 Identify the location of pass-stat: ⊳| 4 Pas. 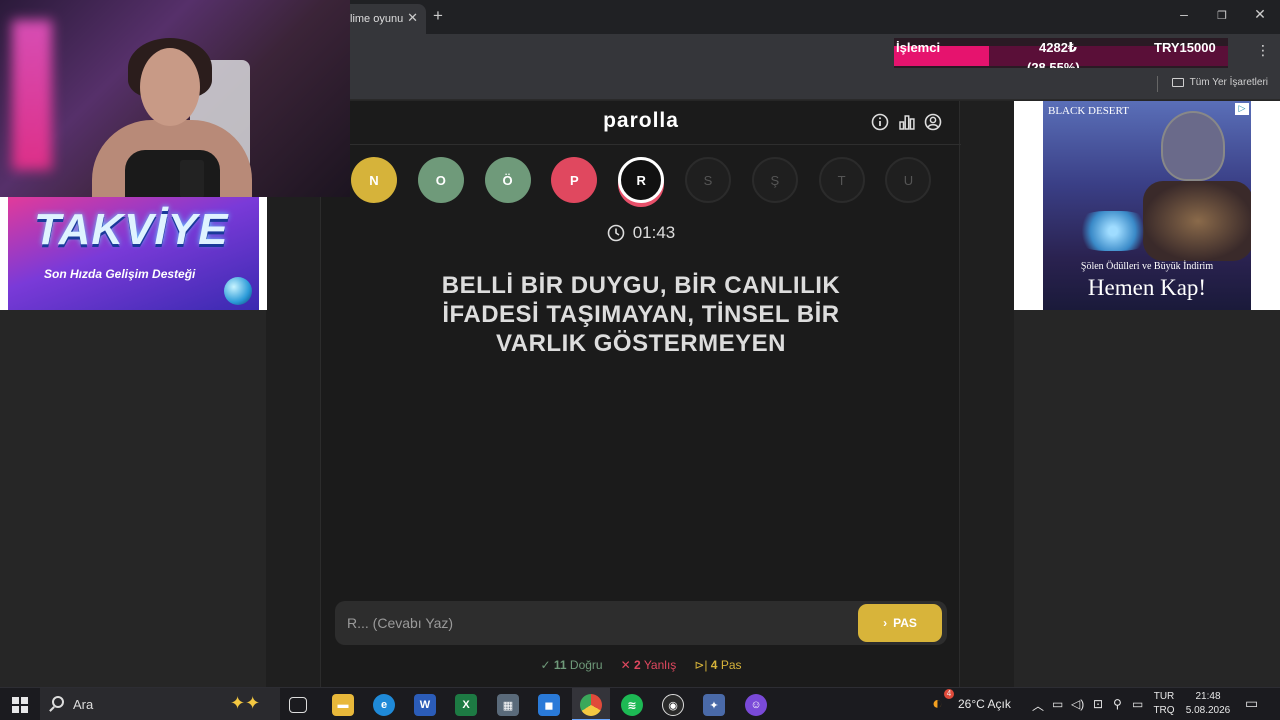
(717, 665).